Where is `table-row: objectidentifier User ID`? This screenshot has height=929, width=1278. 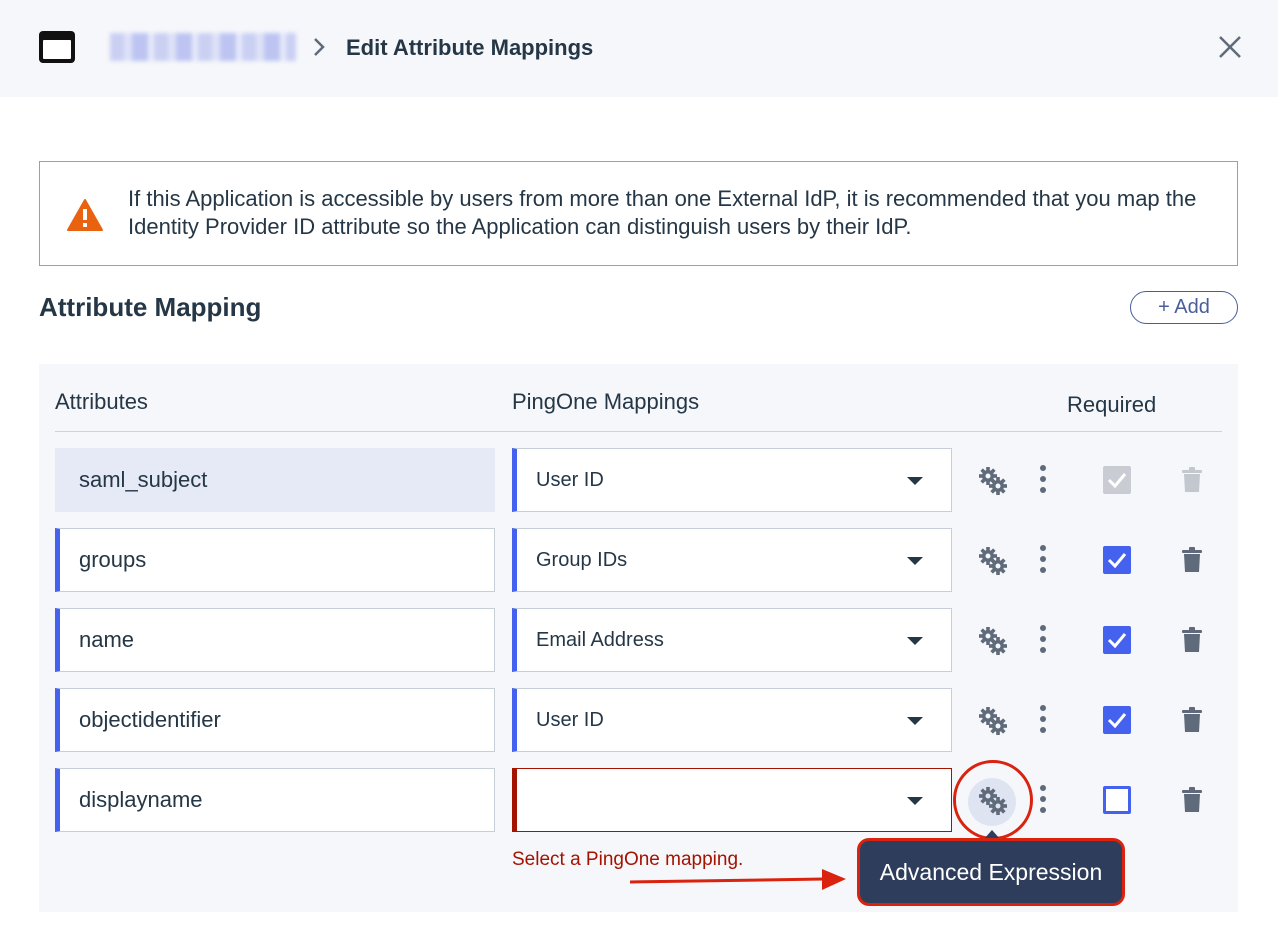
table-row: objectidentifier User ID is located at coordinates (638, 720).